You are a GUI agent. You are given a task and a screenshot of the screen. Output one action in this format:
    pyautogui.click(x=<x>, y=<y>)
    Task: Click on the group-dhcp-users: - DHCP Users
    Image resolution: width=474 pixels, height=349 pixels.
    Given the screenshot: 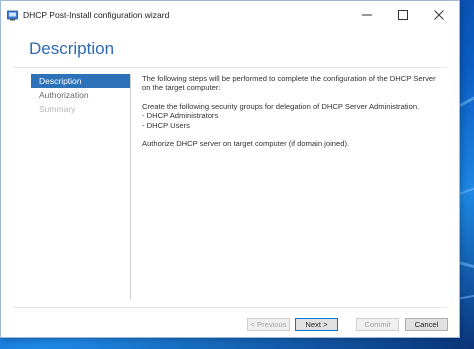 What is the action you would take?
    pyautogui.click(x=166, y=125)
    